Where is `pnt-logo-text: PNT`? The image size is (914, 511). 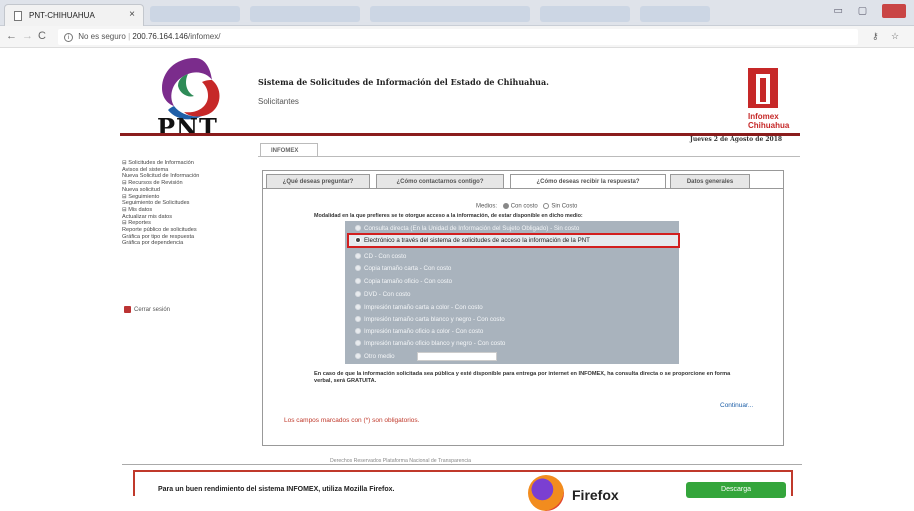 pnt-logo-text: PNT is located at coordinates (187, 127).